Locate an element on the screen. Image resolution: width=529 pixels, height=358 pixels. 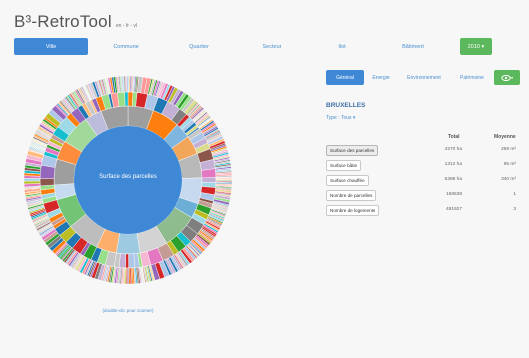
row-total: 1312 ha is located at coordinates (453, 164).